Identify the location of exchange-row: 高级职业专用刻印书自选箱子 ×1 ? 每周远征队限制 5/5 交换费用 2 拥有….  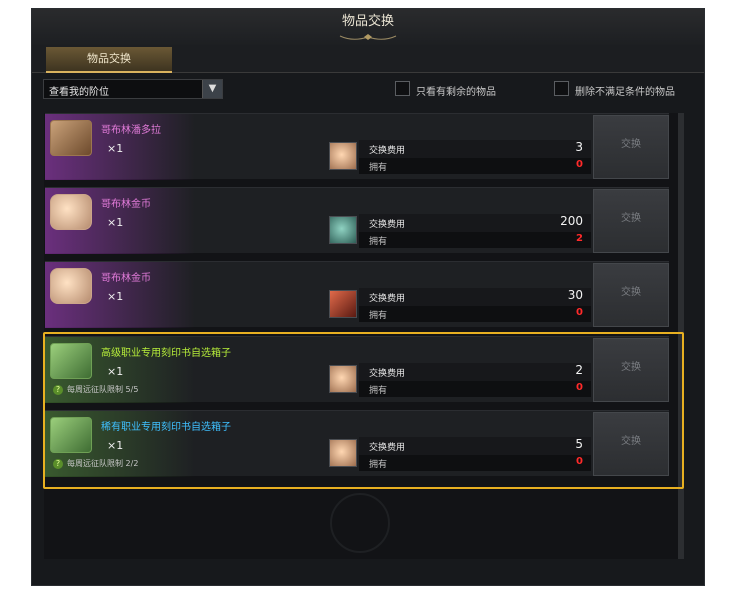
(357, 369).